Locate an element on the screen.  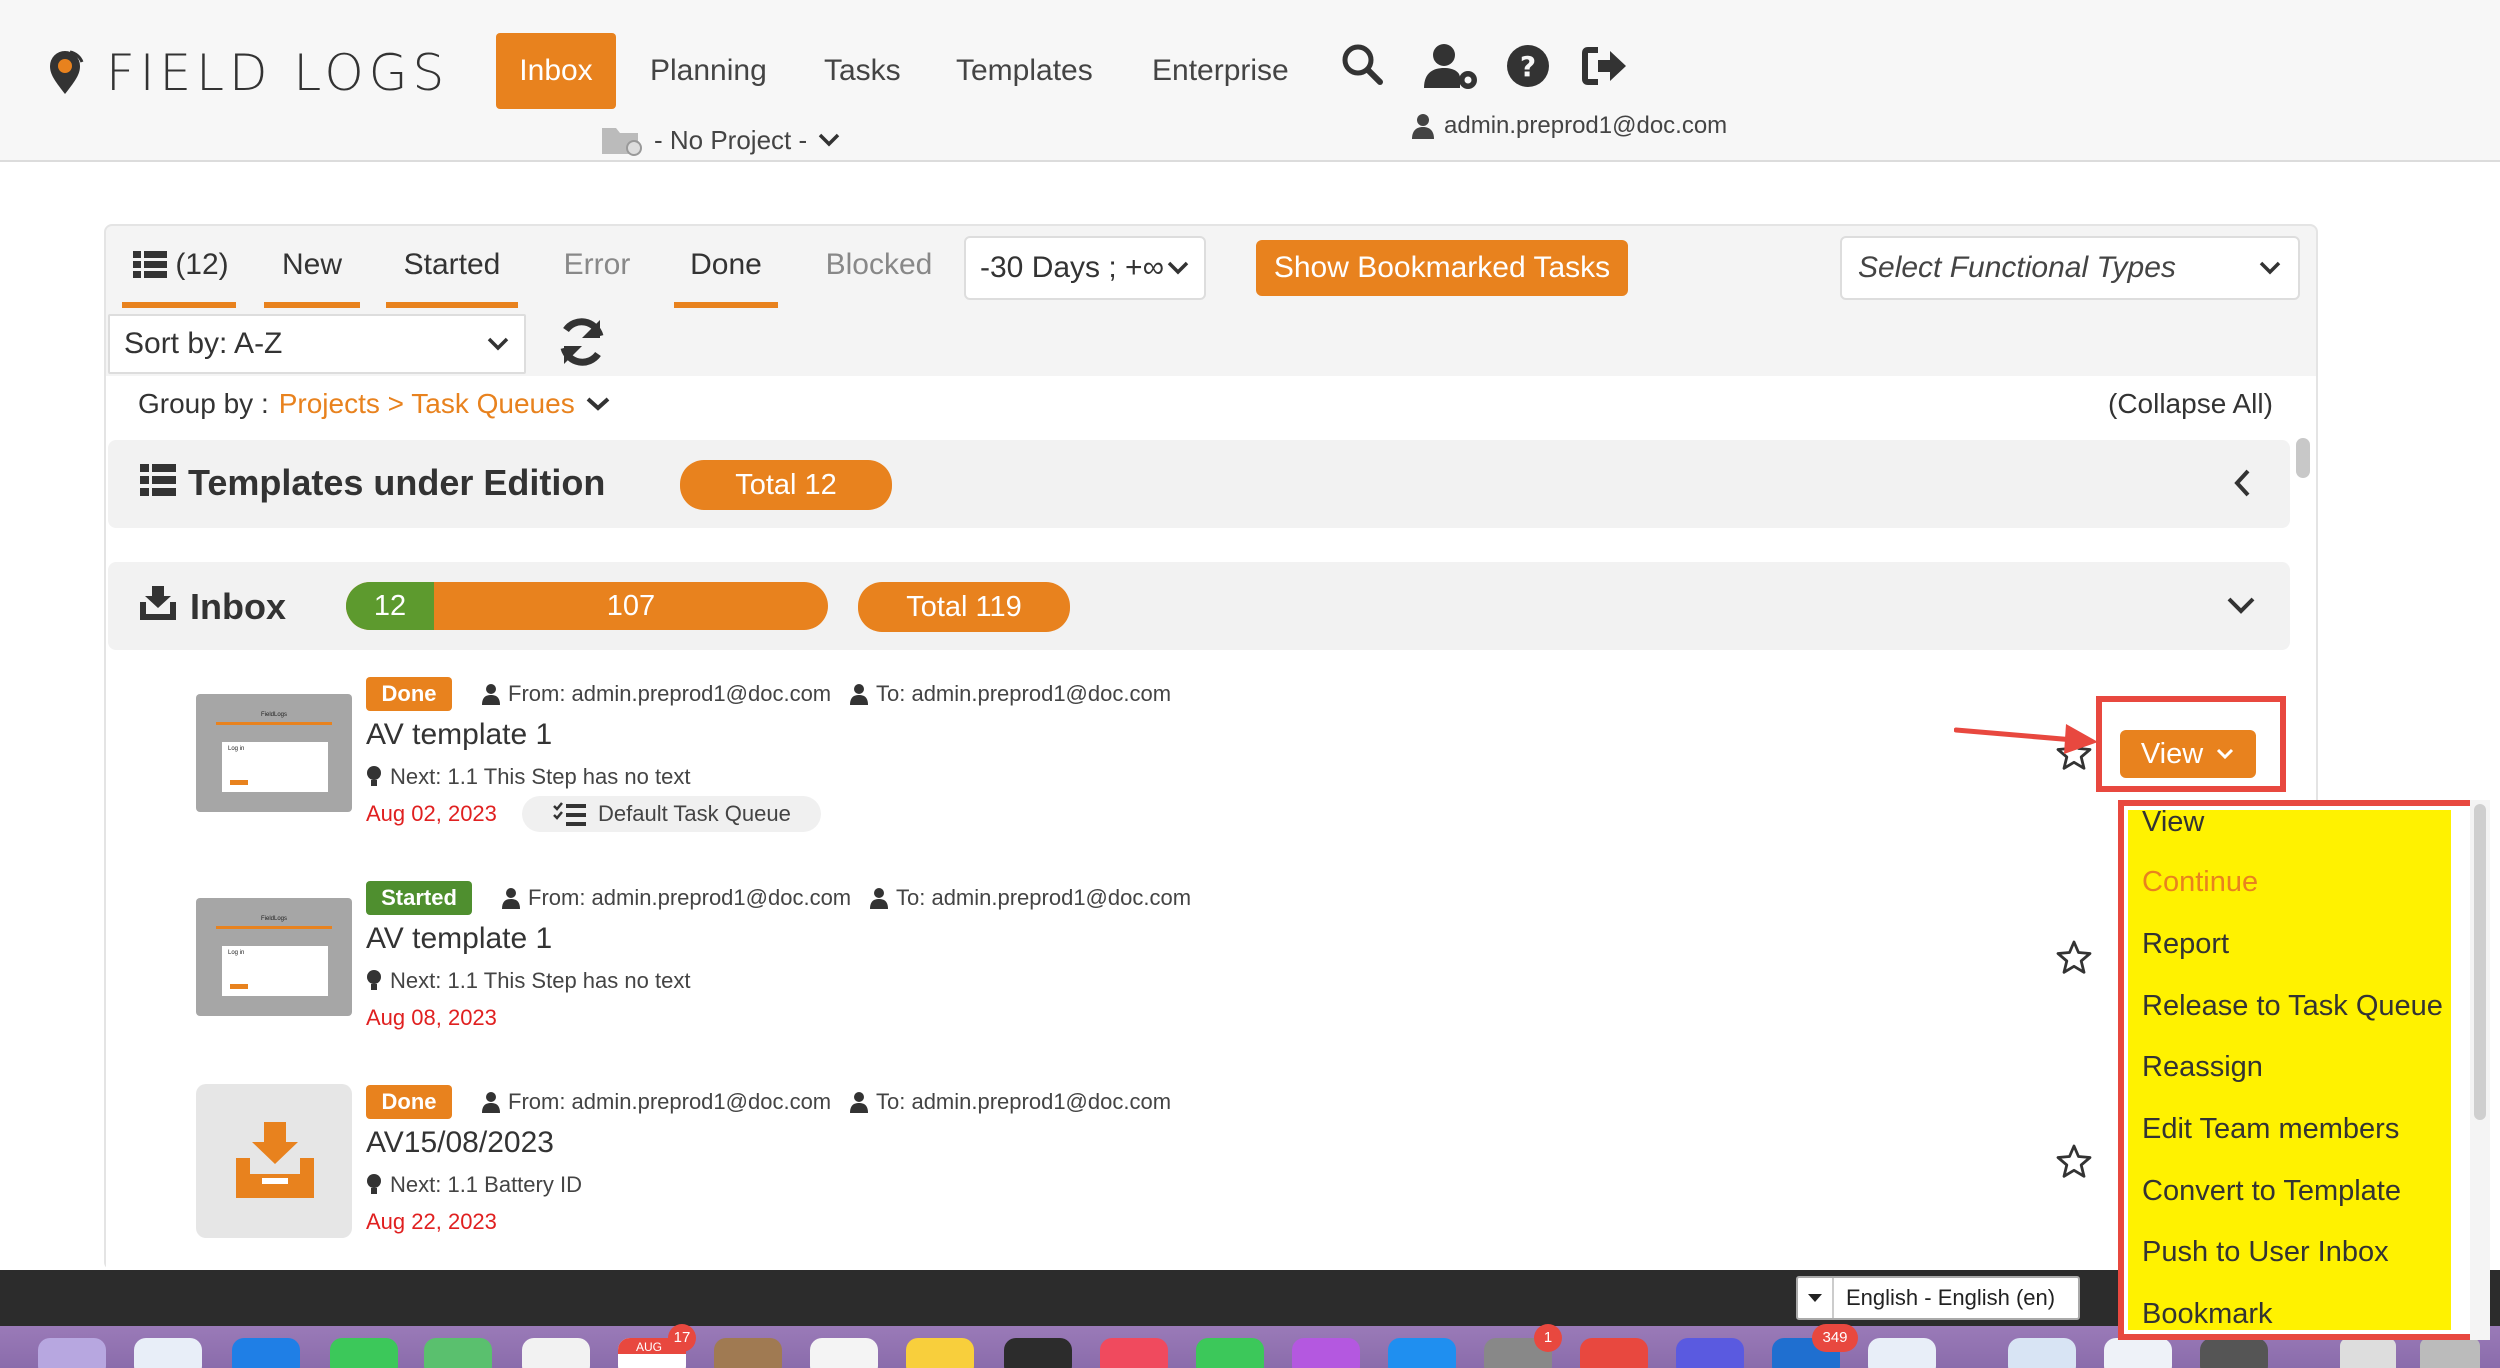
maps-icon is located at coordinates (458, 1353).